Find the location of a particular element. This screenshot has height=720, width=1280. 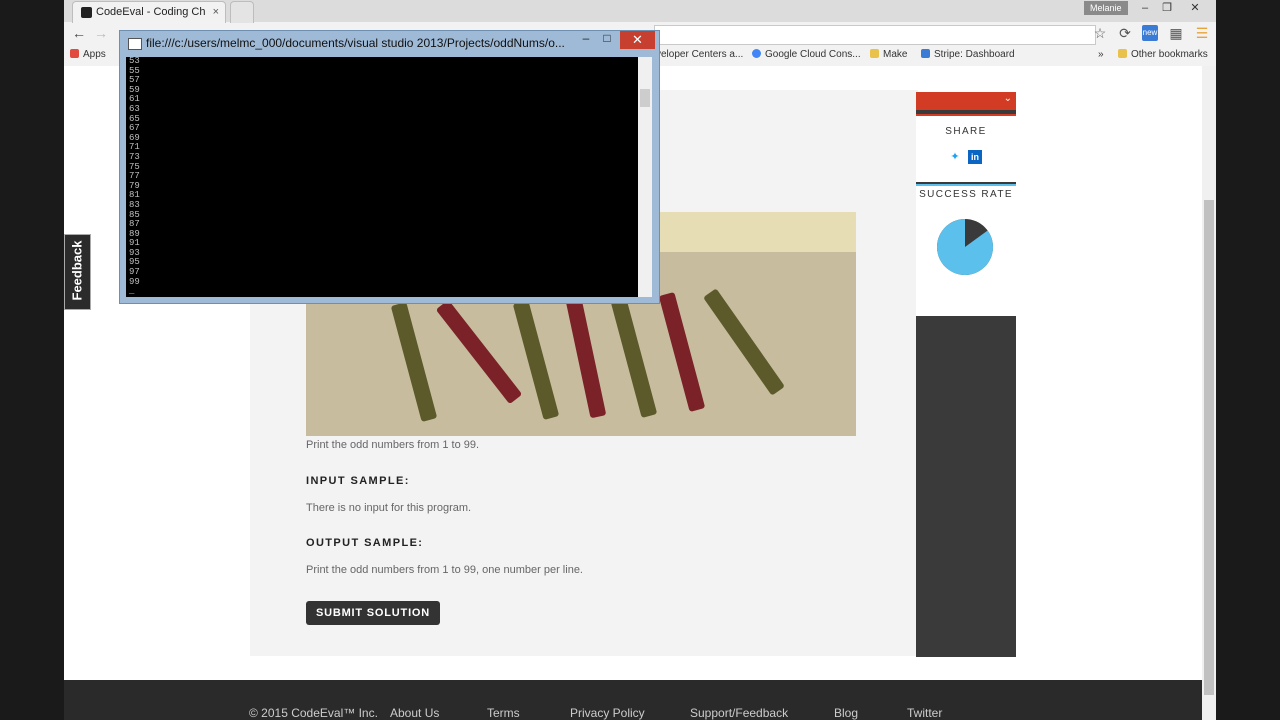

twitter-icon: ✦ is located at coordinates (955, 157).